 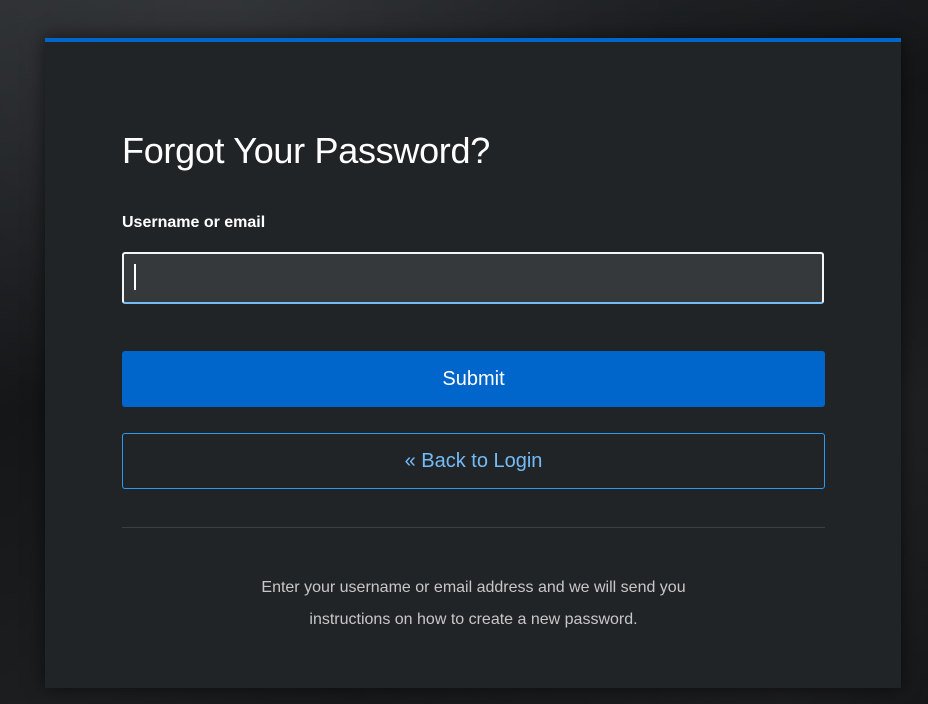 I want to click on text-caret, so click(x=135, y=277).